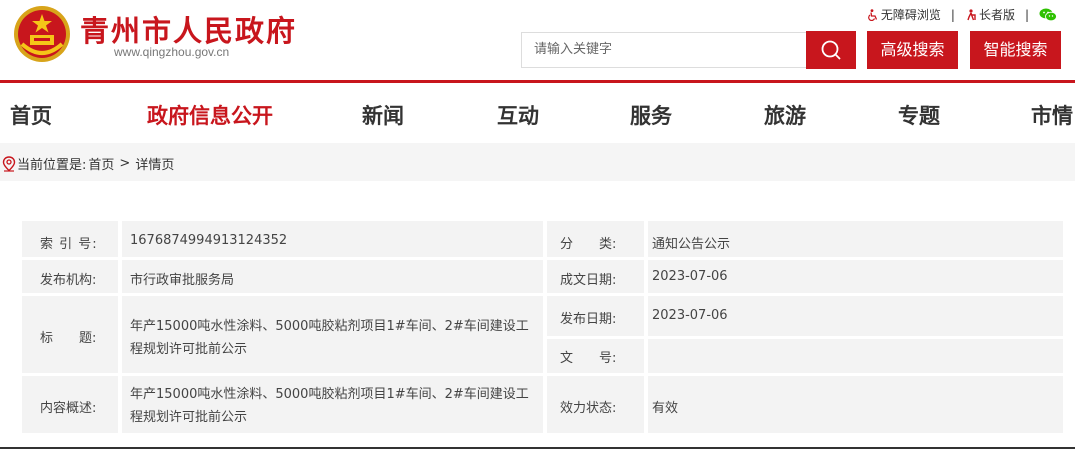 Image resolution: width=1075 pixels, height=452 pixels. What do you see at coordinates (68, 338) in the screenshot?
I see `title-label: 标 题:` at bounding box center [68, 338].